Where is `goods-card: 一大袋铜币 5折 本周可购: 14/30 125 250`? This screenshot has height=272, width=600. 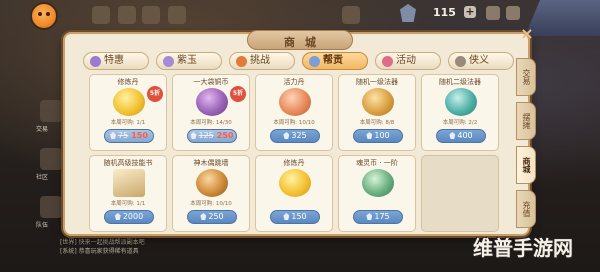 goods-card: 一大袋铜币 5折 本周可购: 14/30 125 250 is located at coordinates (211, 112).